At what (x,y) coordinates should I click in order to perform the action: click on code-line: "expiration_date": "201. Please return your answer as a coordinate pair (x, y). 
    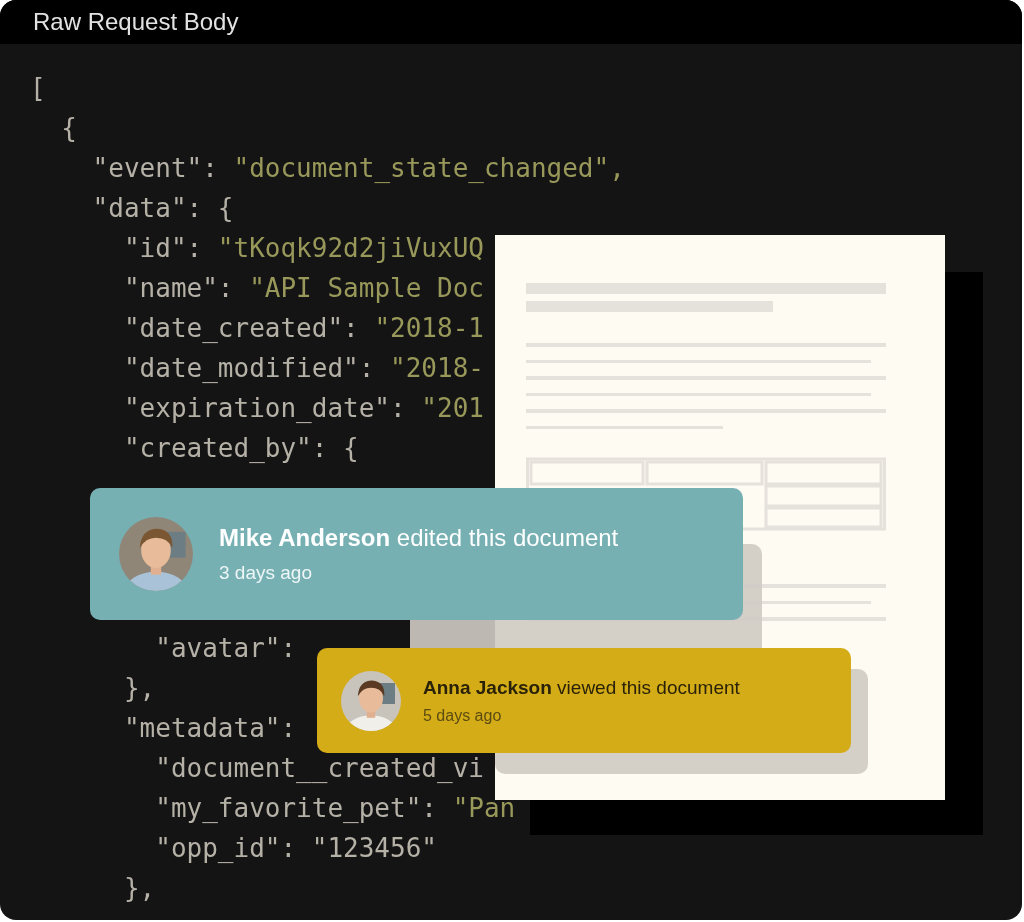
    Looking at the image, I should click on (303, 408).